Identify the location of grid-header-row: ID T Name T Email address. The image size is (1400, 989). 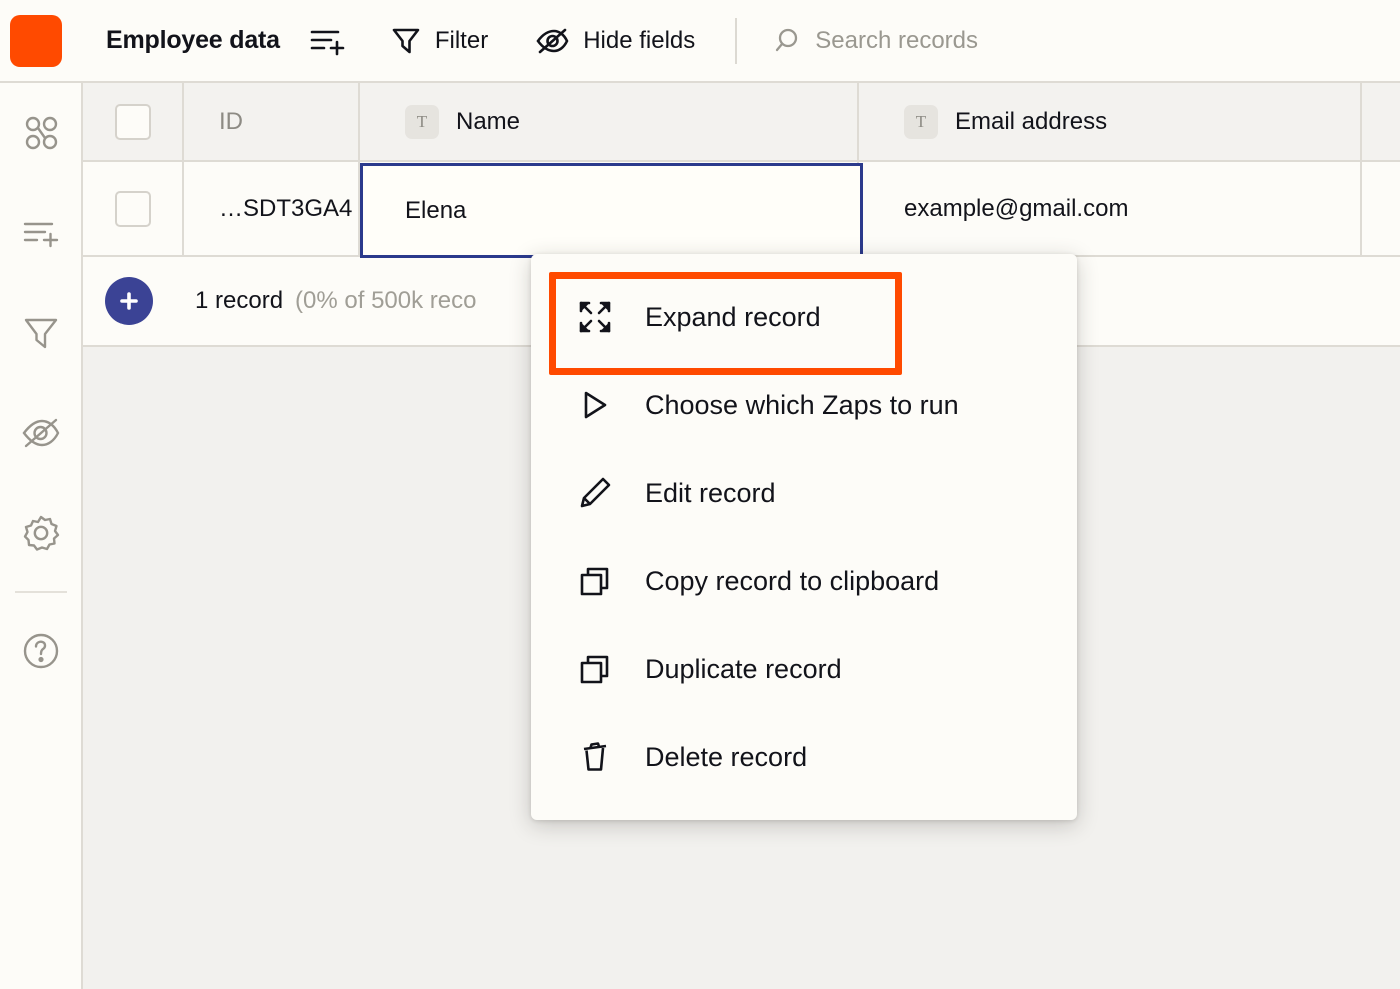
(741, 122).